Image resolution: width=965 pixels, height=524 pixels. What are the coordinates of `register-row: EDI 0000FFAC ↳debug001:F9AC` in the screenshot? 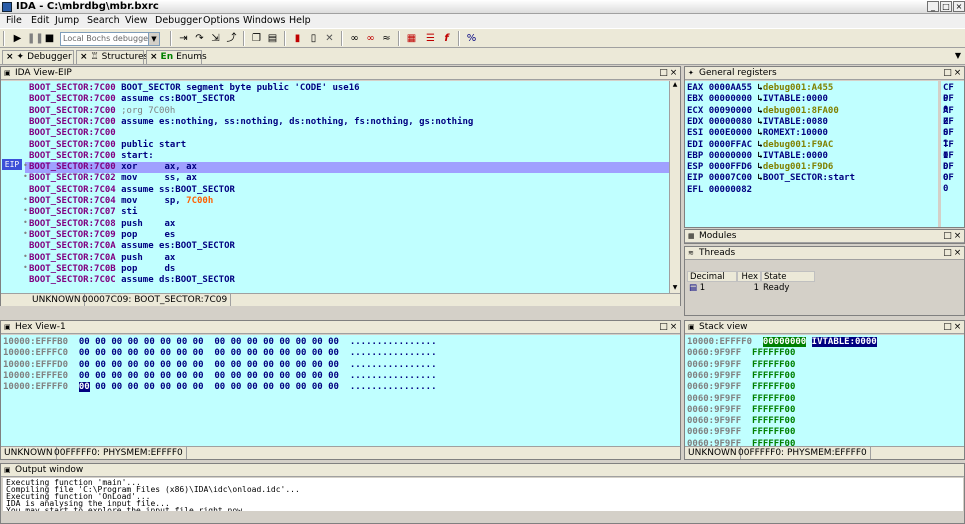 It's located at (760, 145).